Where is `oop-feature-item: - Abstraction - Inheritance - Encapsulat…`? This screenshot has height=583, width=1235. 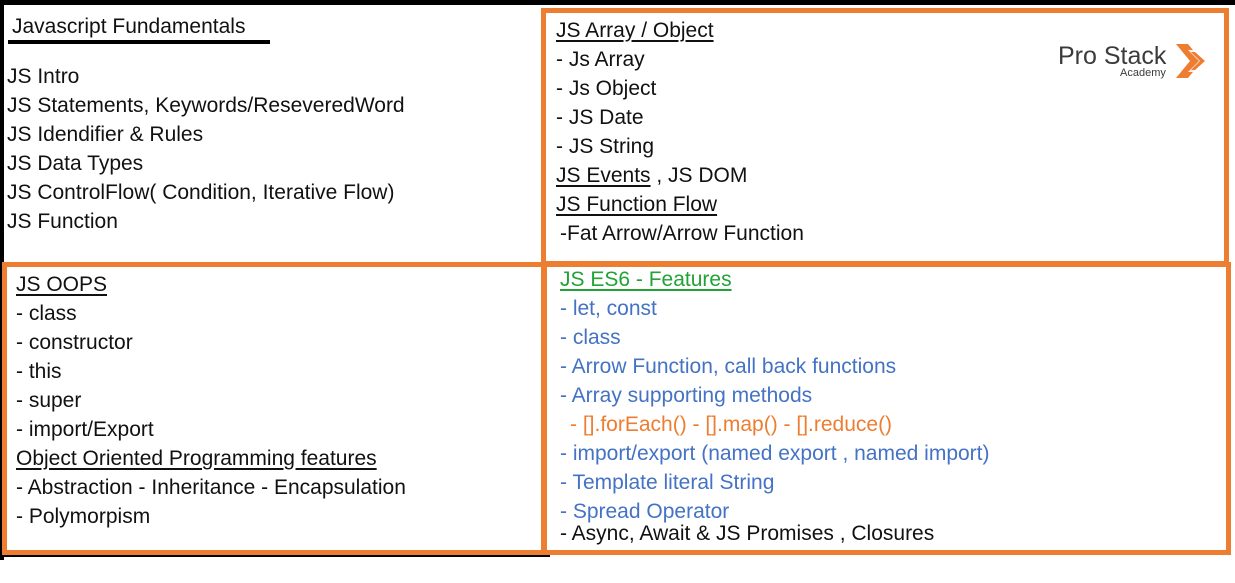
oop-feature-item: - Abstraction - Inheritance - Encapsulat… is located at coordinates (211, 487).